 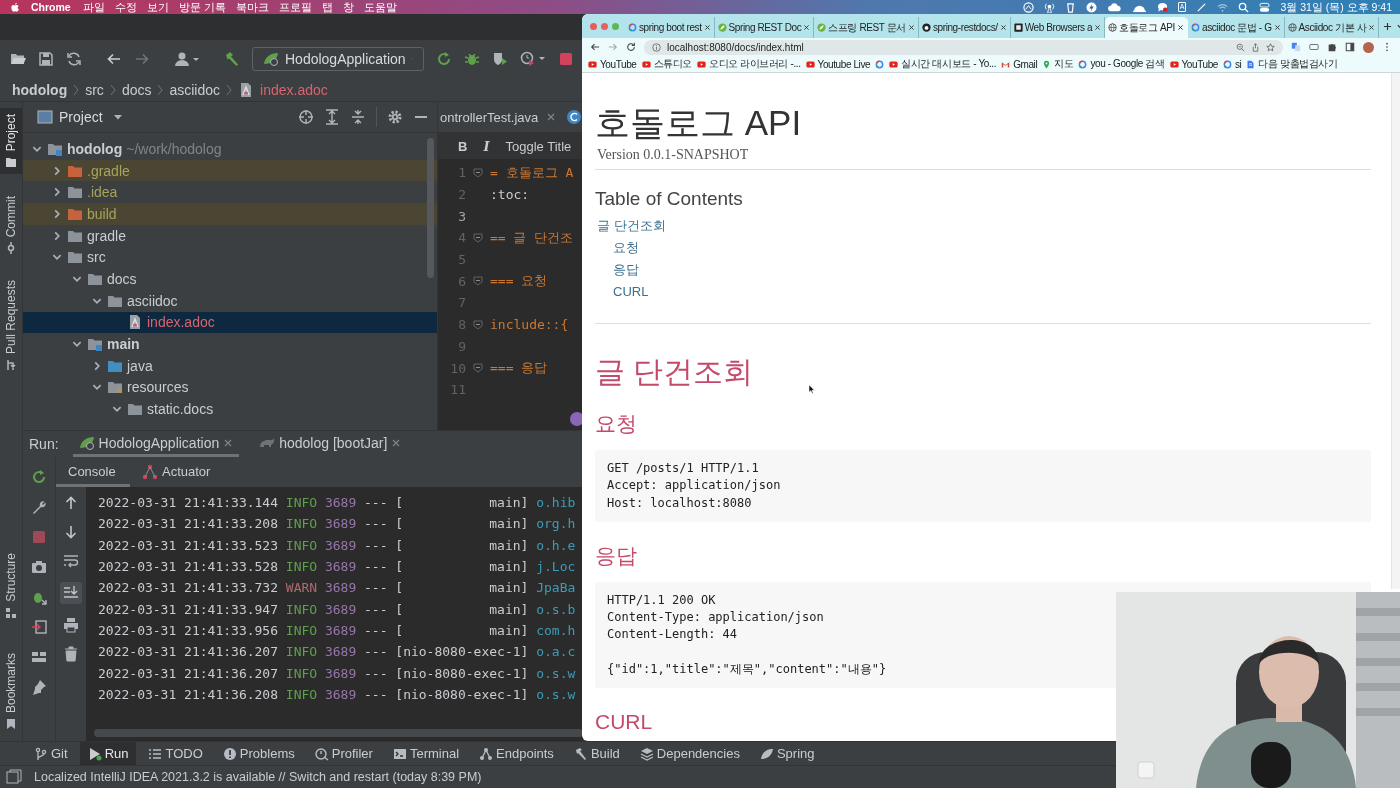 What do you see at coordinates (992, 248) in the screenshot?
I see `toc-link: 요청` at bounding box center [992, 248].